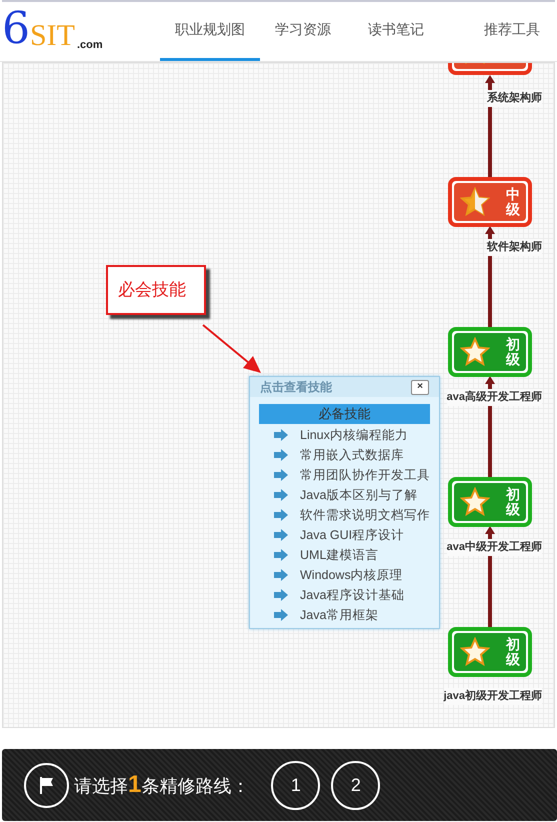 Image resolution: width=557 pixels, height=822 pixels. Describe the element at coordinates (355, 785) in the screenshot. I see `route-option: 2` at that location.